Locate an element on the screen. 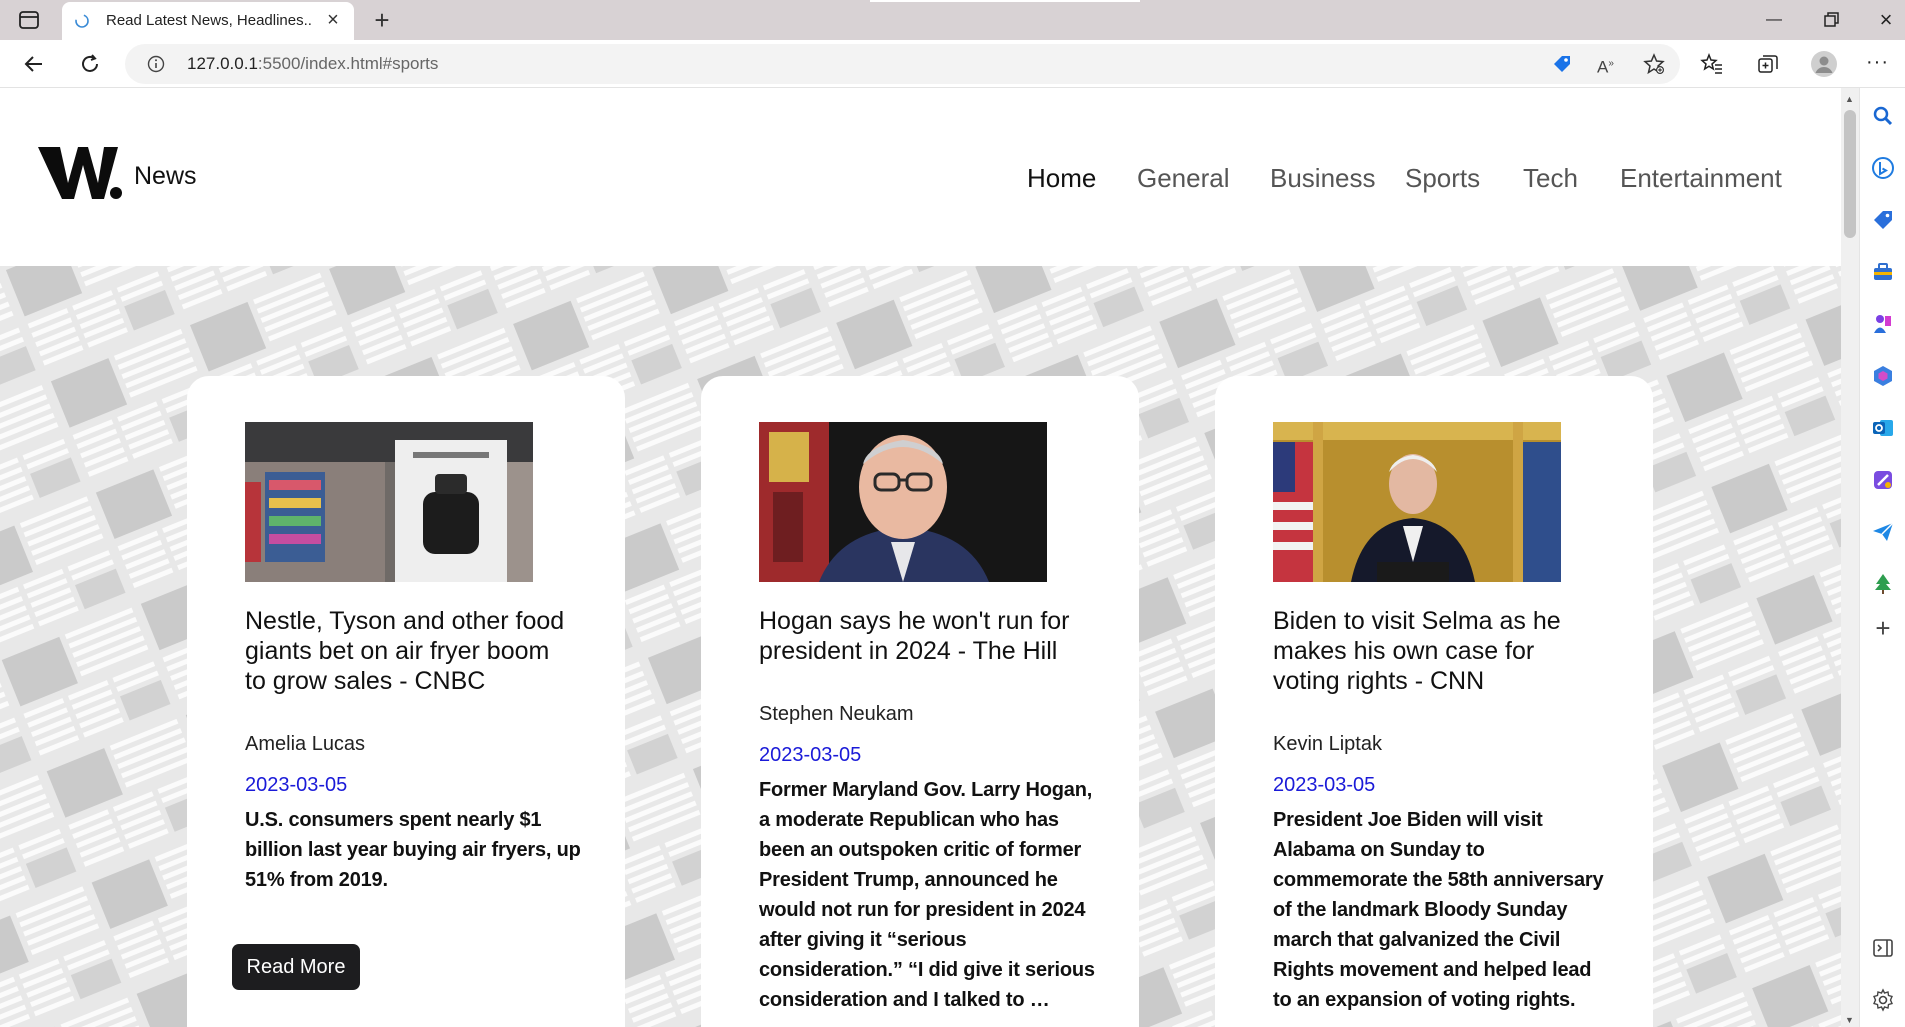 Image resolution: width=1905 pixels, height=1027 pixels. browser-tab-strip: Read Latest News, Headlines.. × + — × is located at coordinates (952, 20).